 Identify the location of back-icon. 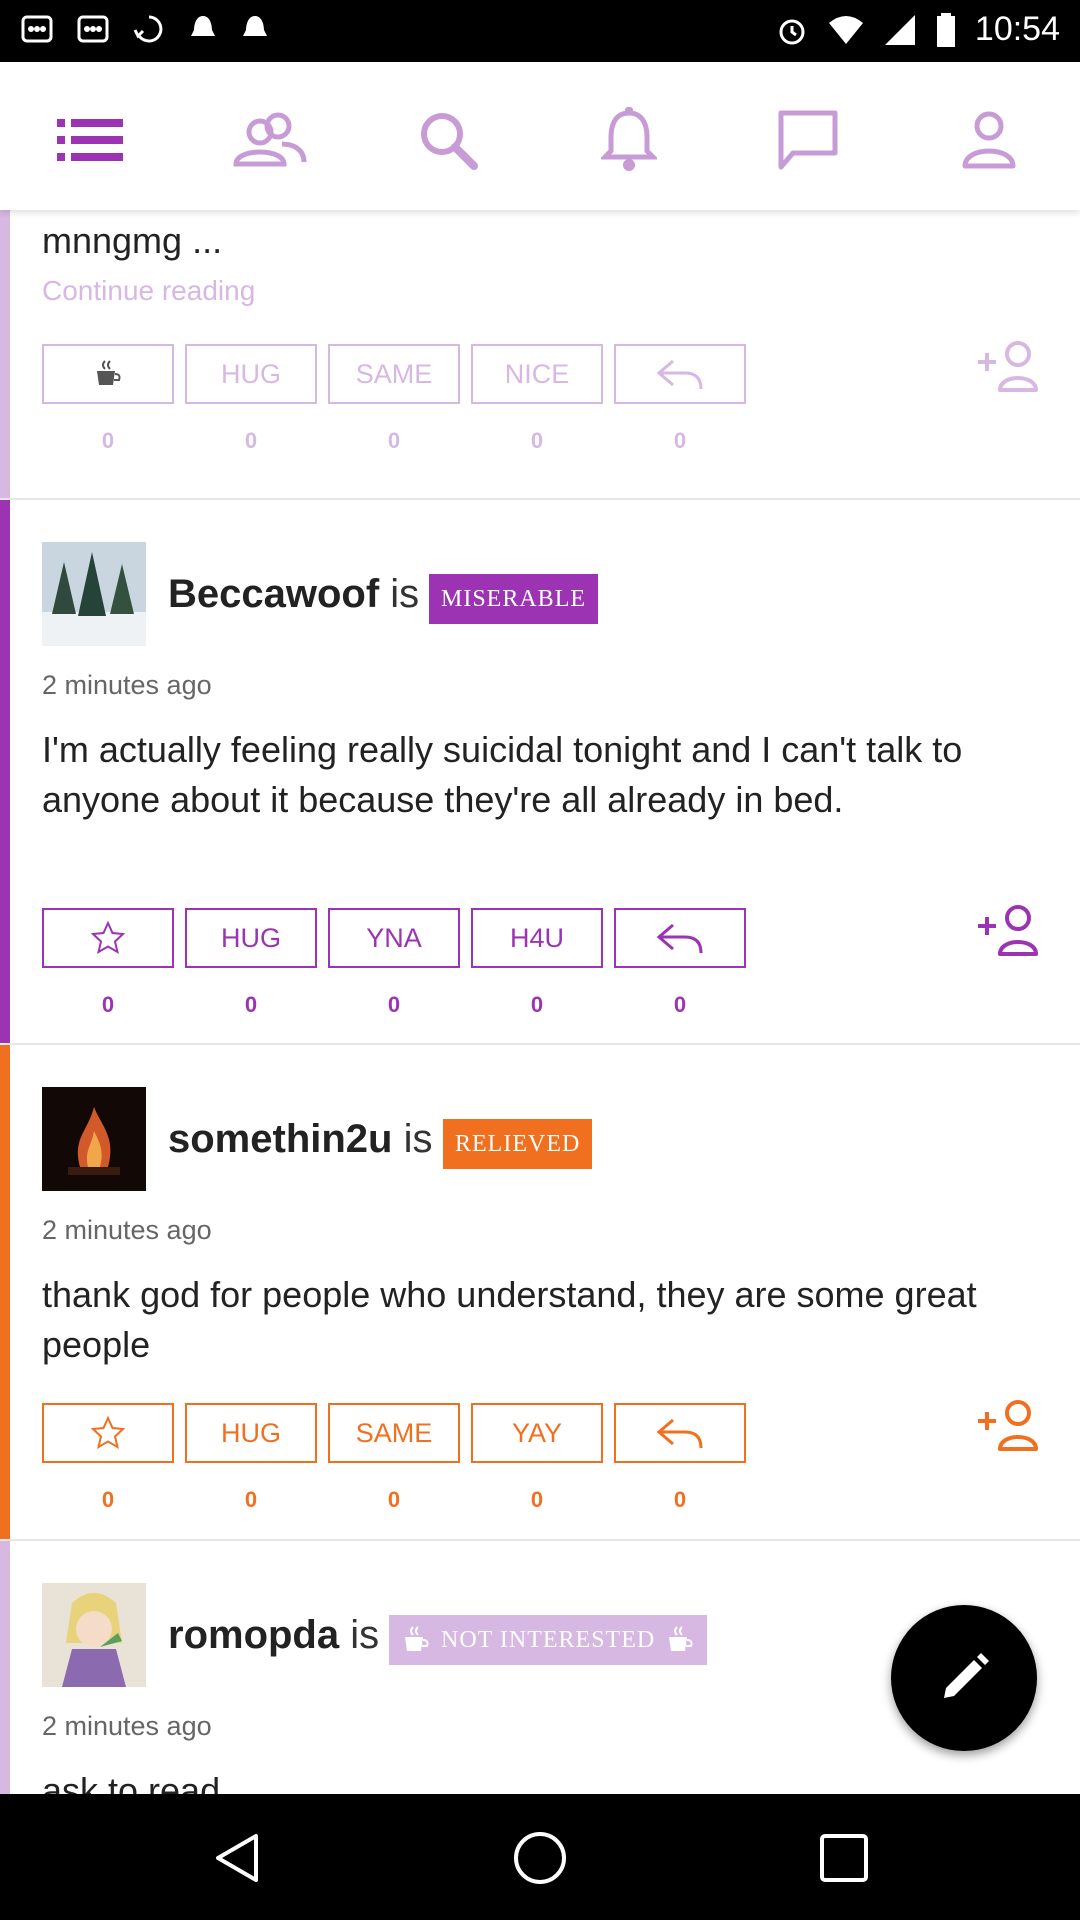
(238, 1858).